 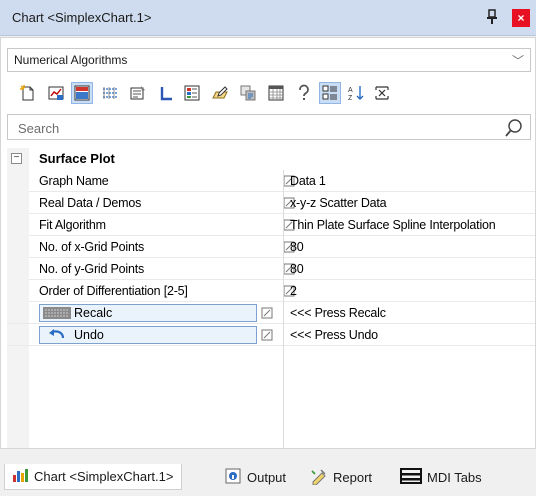 I want to click on tab-output-label: Output, so click(x=267, y=477).